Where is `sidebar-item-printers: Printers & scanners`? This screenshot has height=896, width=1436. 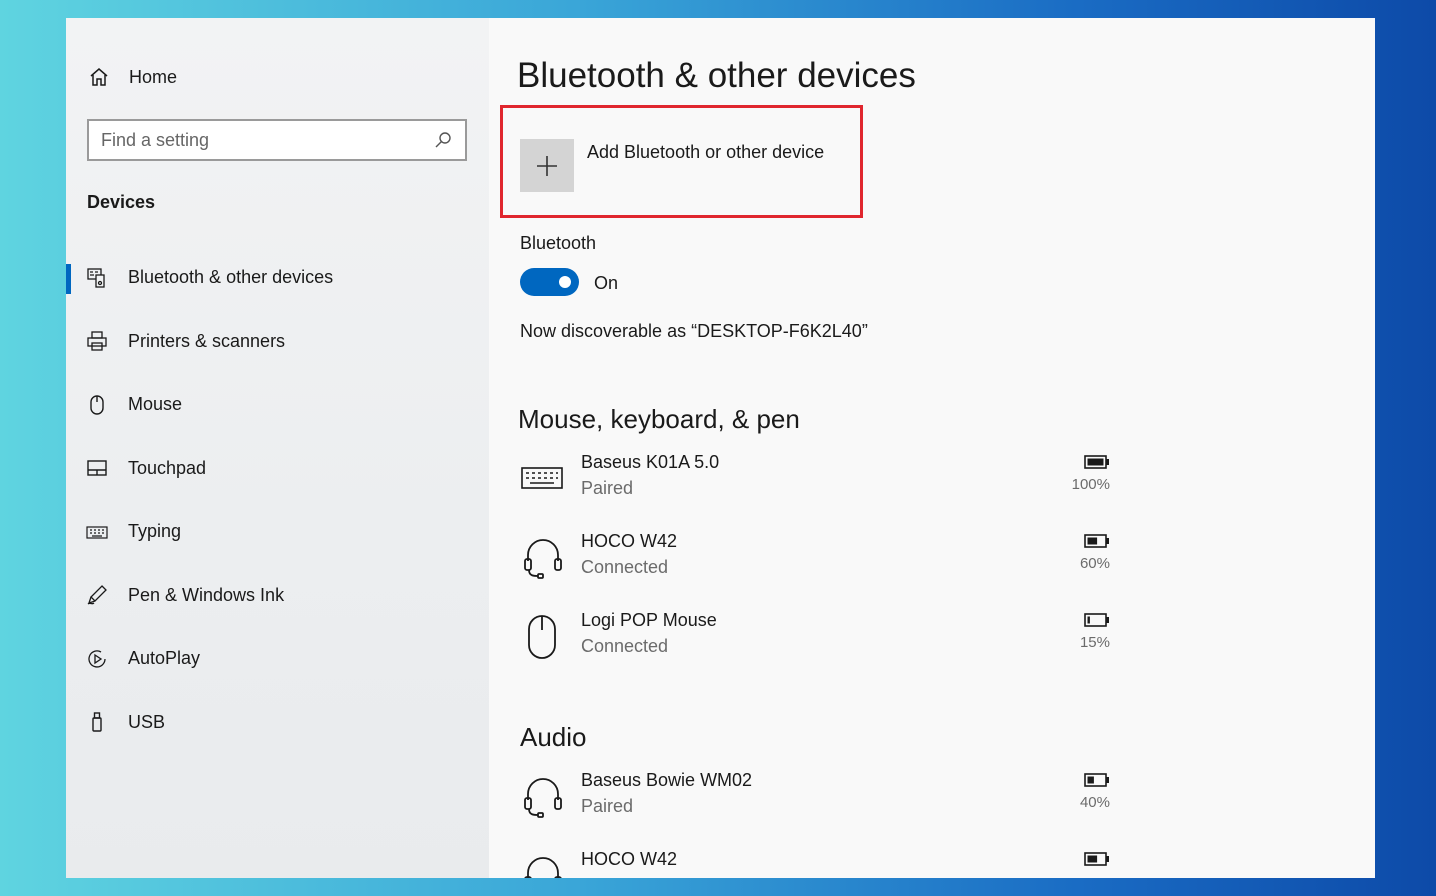
sidebar-item-printers: Printers & scanners is located at coordinates (277, 342).